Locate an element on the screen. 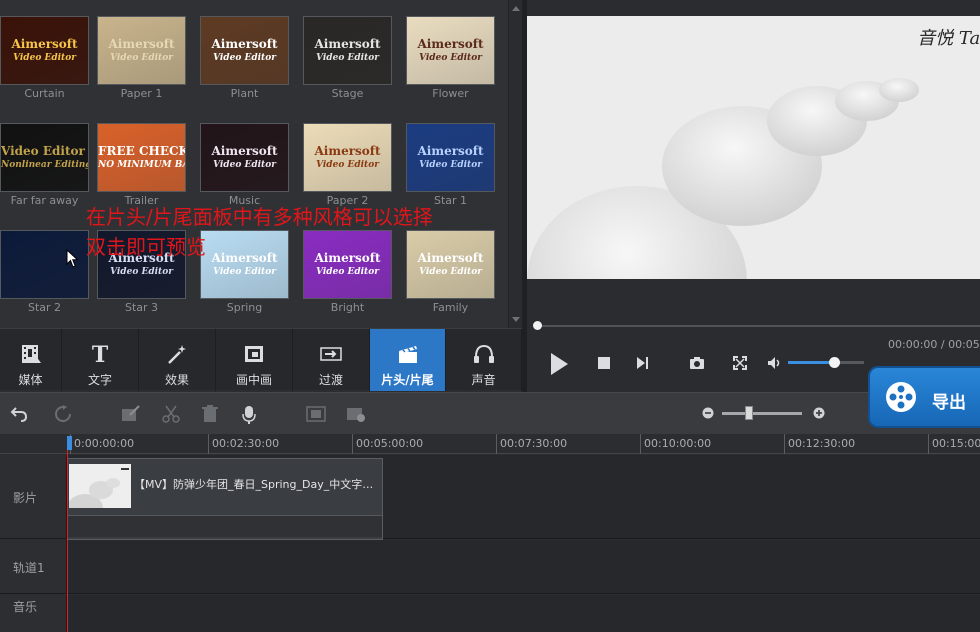 This screenshot has width=980, height=632. export-button: 导出 is located at coordinates (924, 397).